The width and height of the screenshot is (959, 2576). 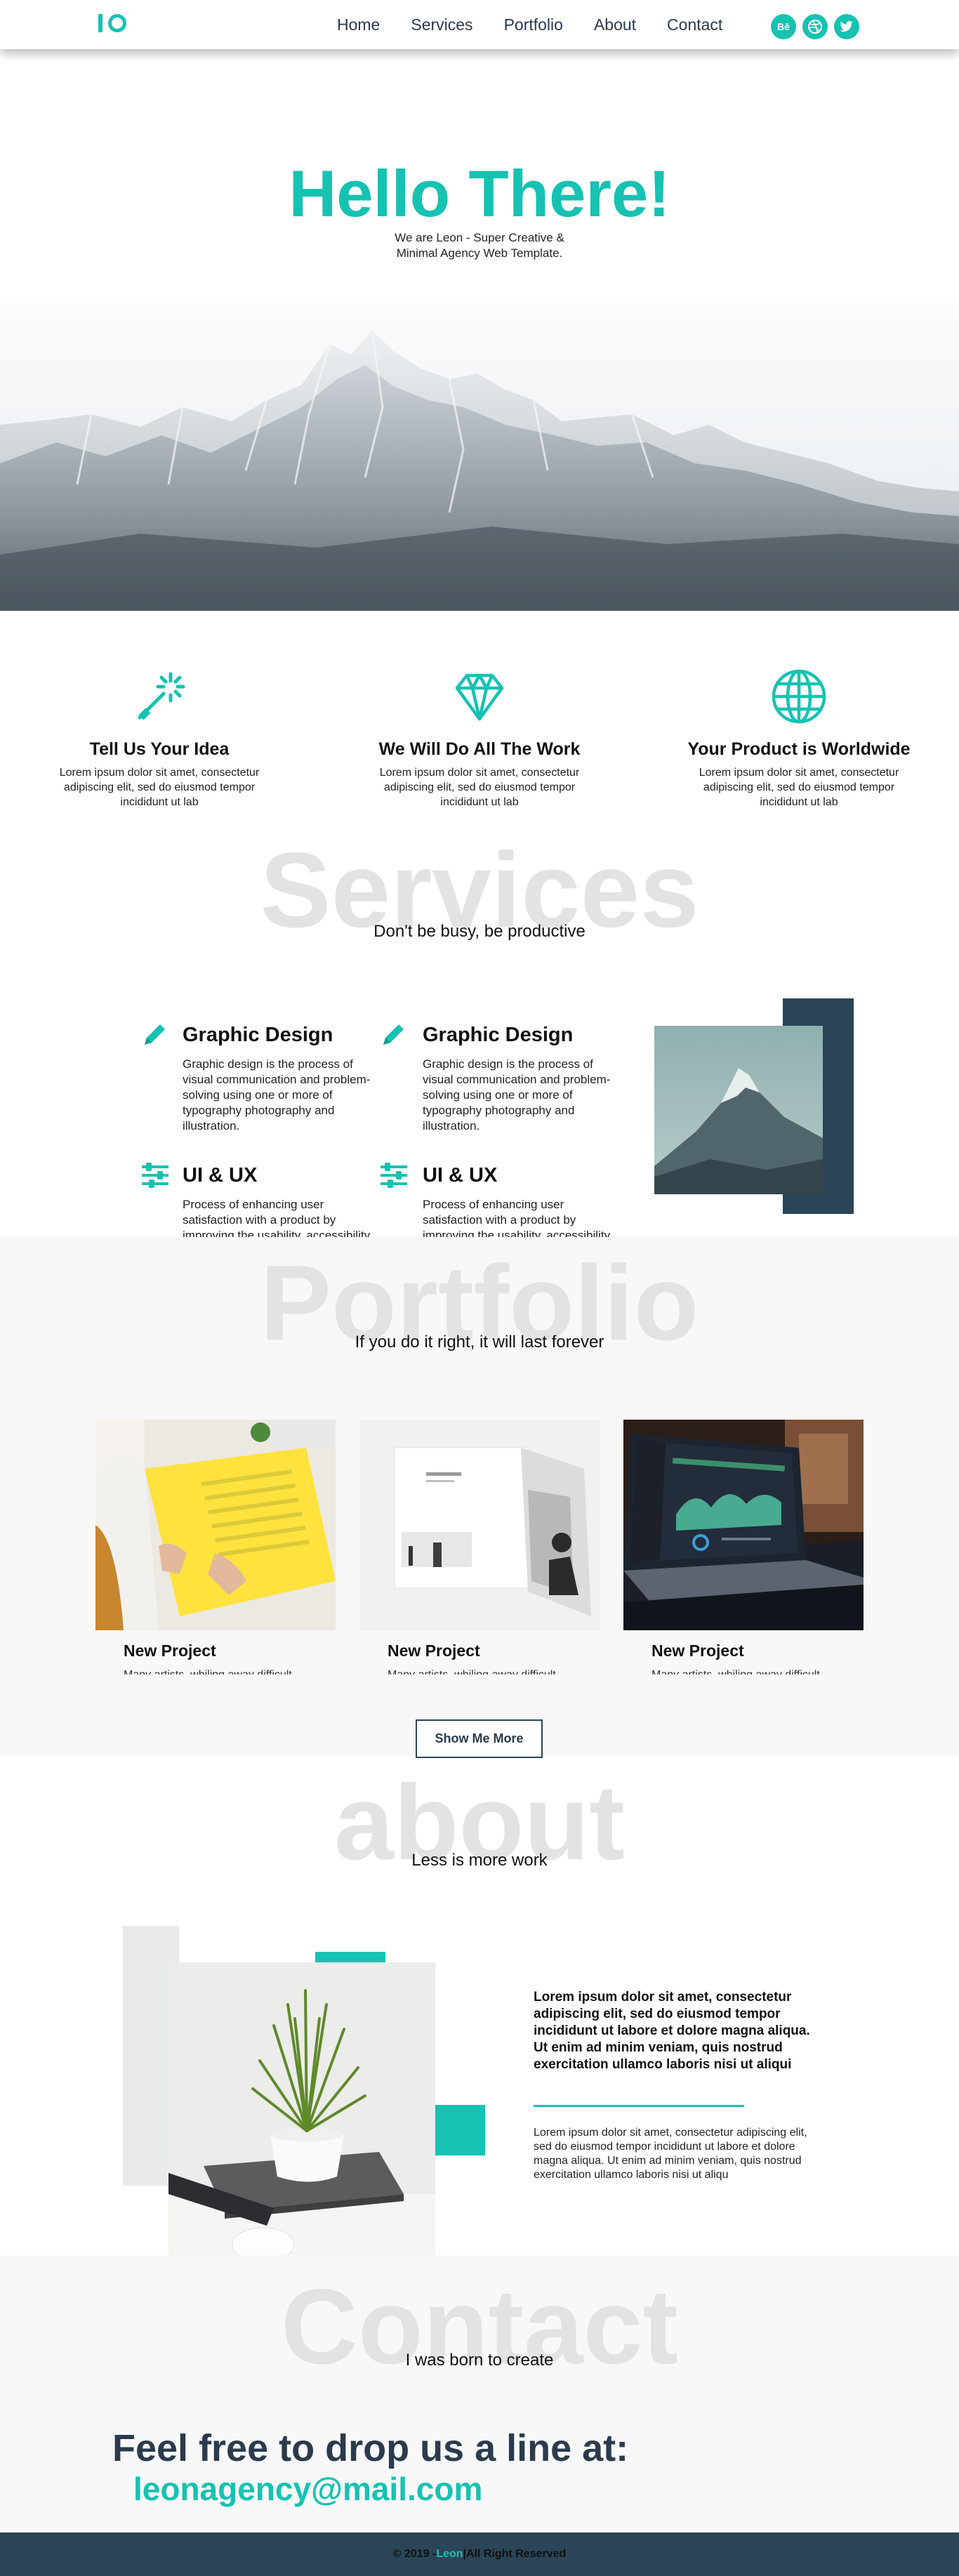 What do you see at coordinates (307, 2489) in the screenshot?
I see `contact-email-link: leonagency@mail.com` at bounding box center [307, 2489].